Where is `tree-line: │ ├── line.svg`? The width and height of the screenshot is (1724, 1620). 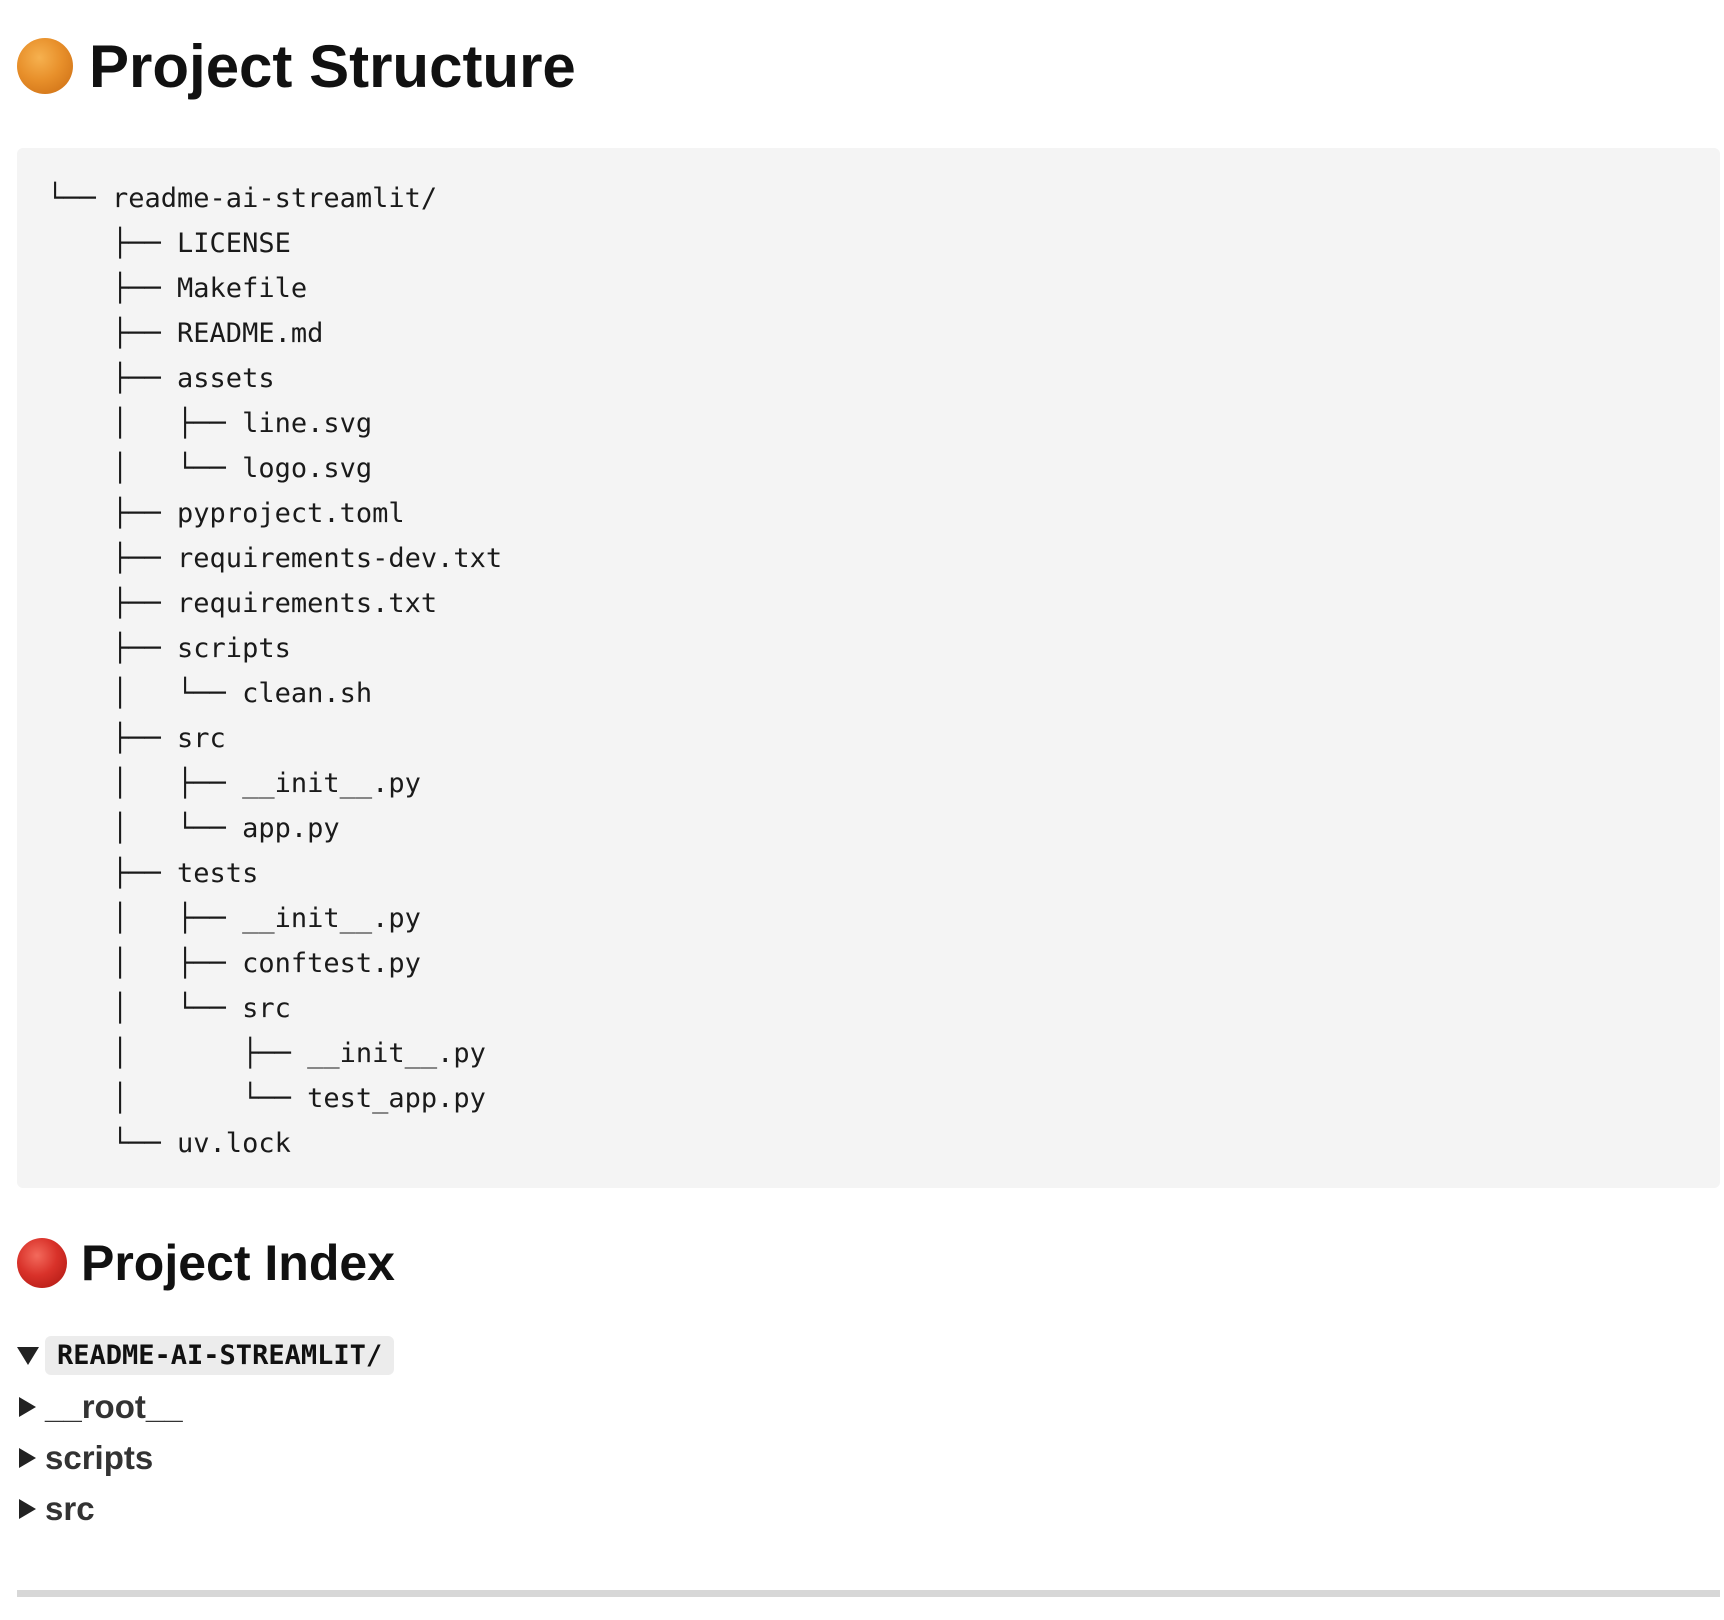 tree-line: │ ├── line.svg is located at coordinates (210, 423).